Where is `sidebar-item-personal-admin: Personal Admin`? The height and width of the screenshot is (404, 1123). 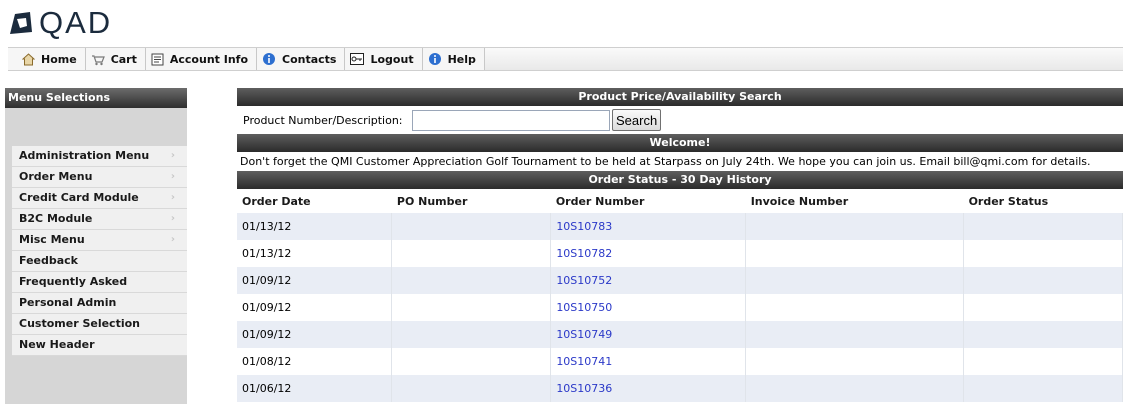 sidebar-item-personal-admin: Personal Admin is located at coordinates (99, 303).